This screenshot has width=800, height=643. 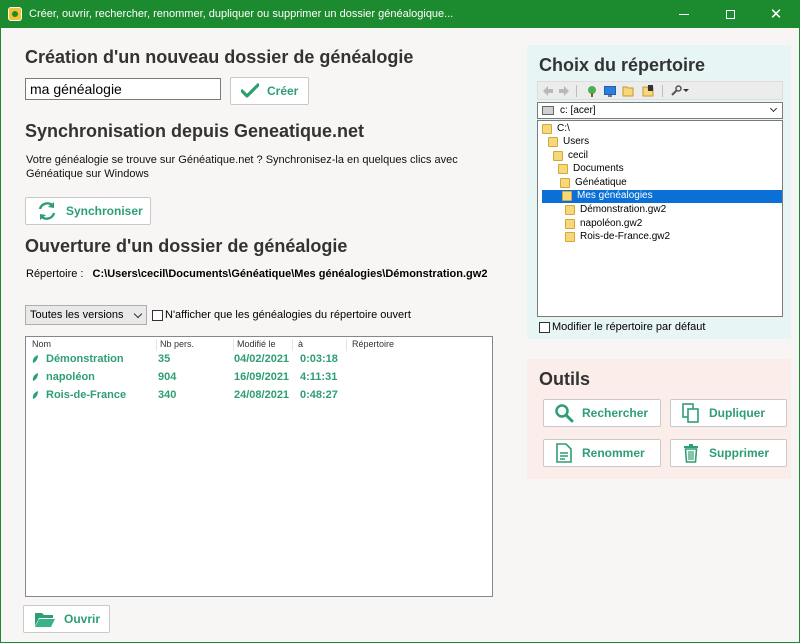 What do you see at coordinates (737, 413) in the screenshot?
I see `duplicate-button-label: Dupliquer` at bounding box center [737, 413].